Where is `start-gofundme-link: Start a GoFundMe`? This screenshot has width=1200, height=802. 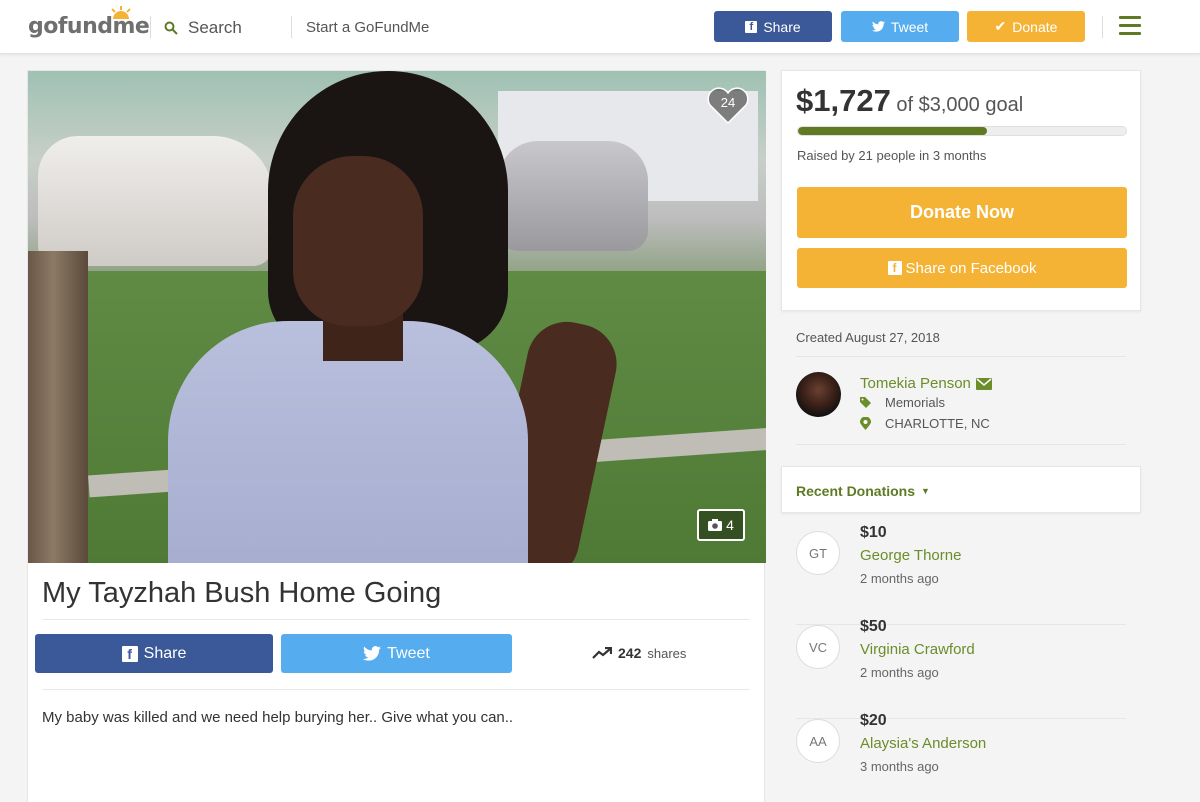 start-gofundme-link: Start a GoFundMe is located at coordinates (367, 27).